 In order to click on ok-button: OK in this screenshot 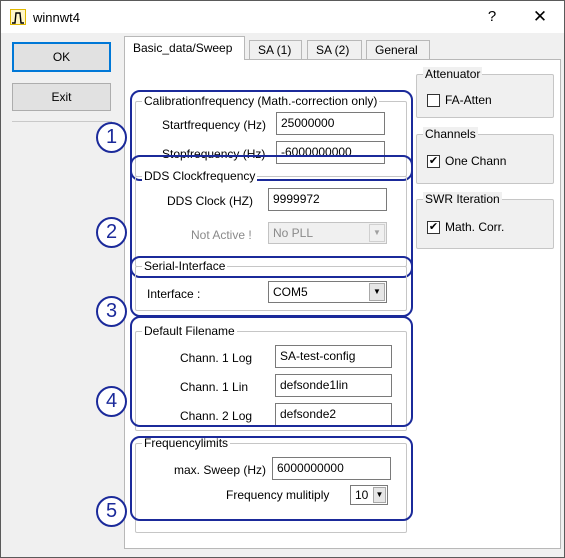, I will do `click(61, 57)`.